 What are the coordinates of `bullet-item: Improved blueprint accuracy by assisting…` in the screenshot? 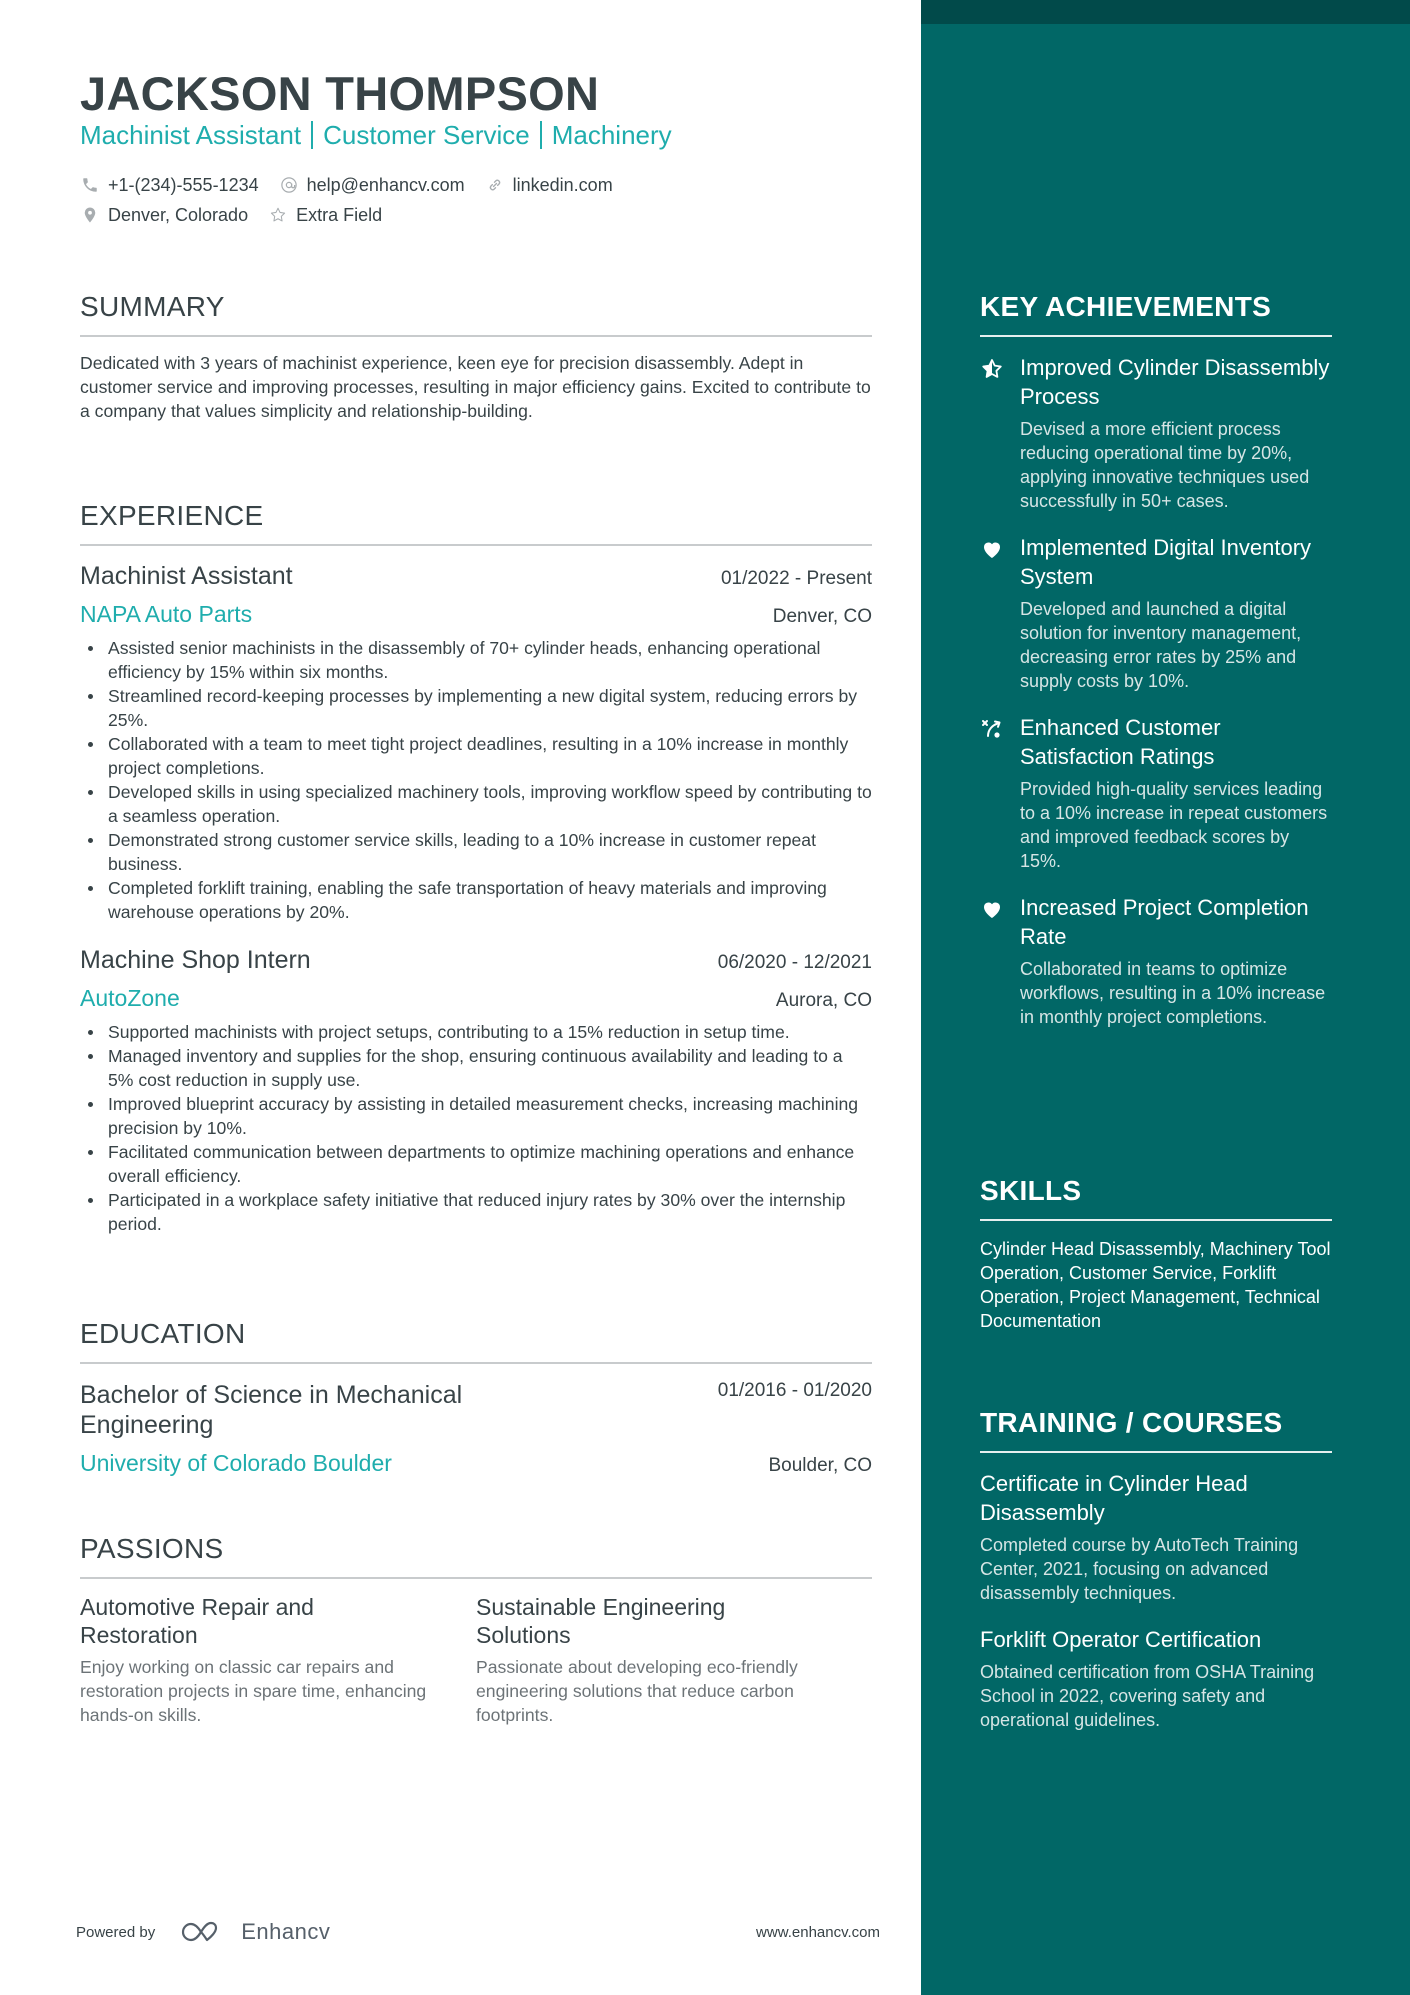 It's located at (476, 1116).